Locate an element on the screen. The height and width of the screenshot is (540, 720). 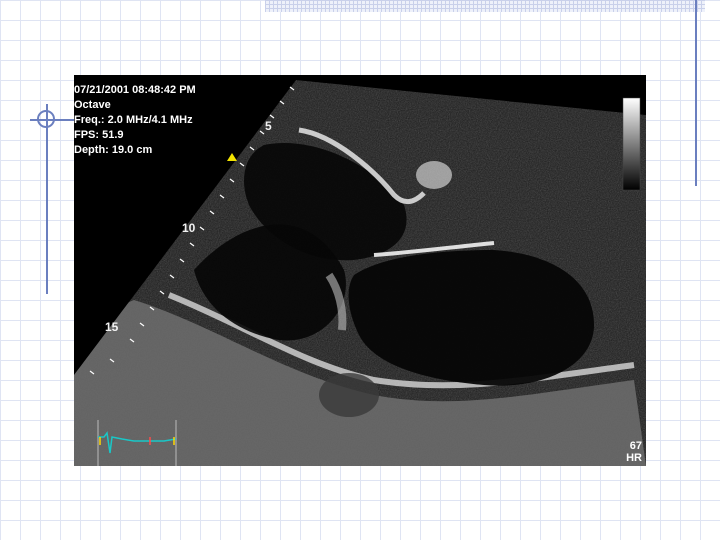
gray-scale-bar is located at coordinates (631, 144).